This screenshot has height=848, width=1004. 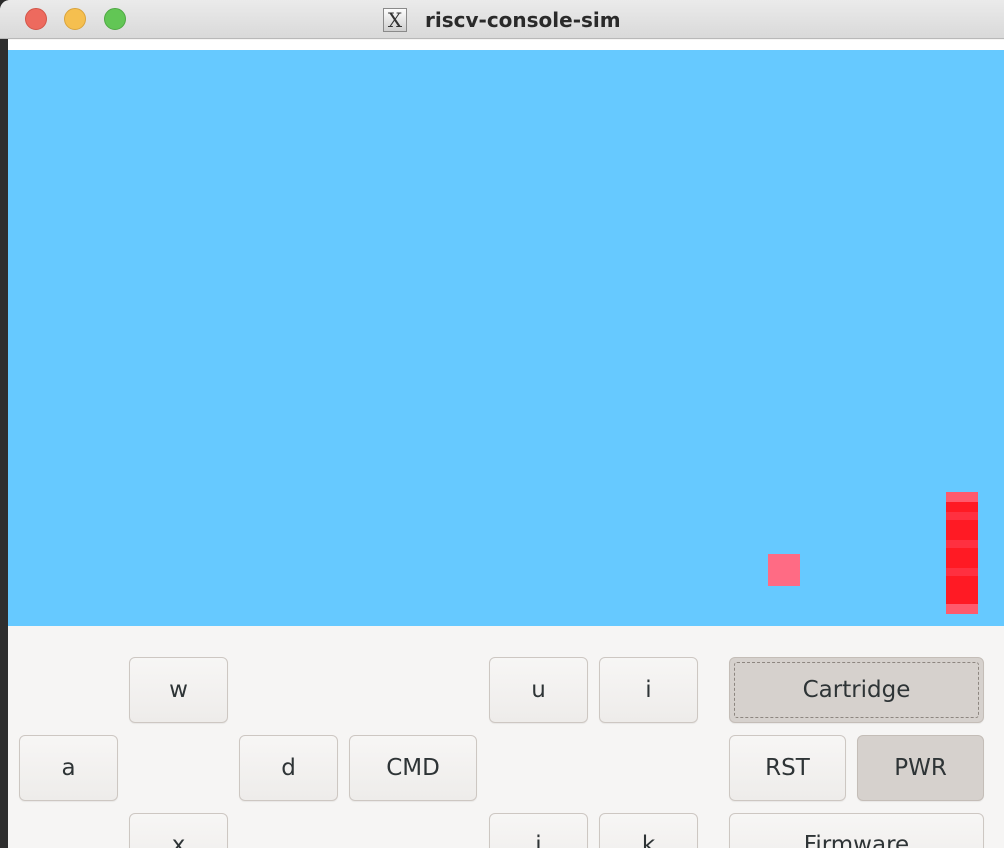 I want to click on j-button: j, so click(x=538, y=830).